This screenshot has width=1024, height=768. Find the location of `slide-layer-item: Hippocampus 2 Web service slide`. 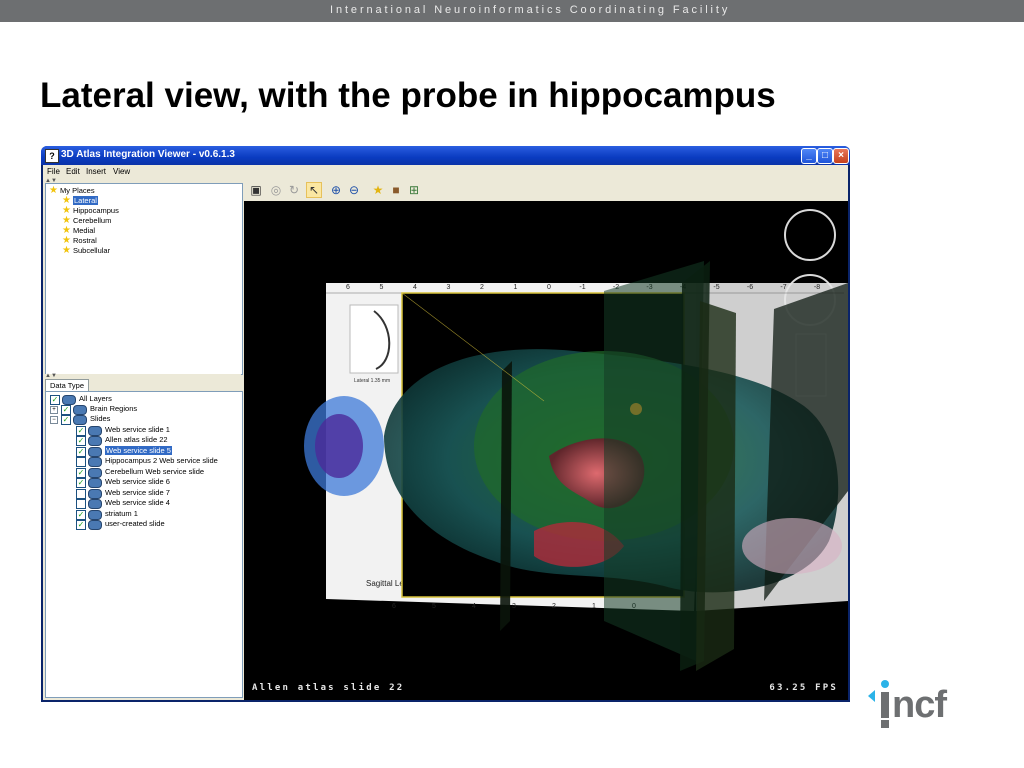

slide-layer-item: Hippocampus 2 Web service slide is located at coordinates (147, 461).